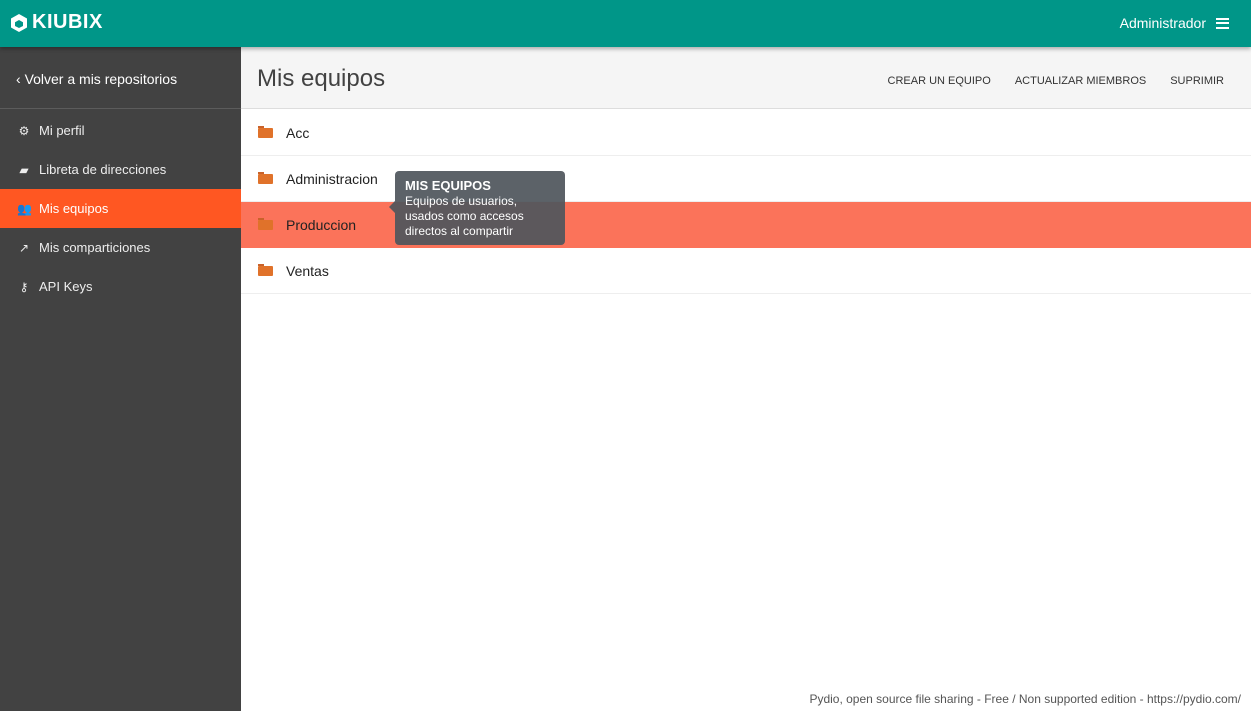 The height and width of the screenshot is (711, 1251). What do you see at coordinates (95, 247) in the screenshot?
I see `sidebar-item-label: Mis comparticiones` at bounding box center [95, 247].